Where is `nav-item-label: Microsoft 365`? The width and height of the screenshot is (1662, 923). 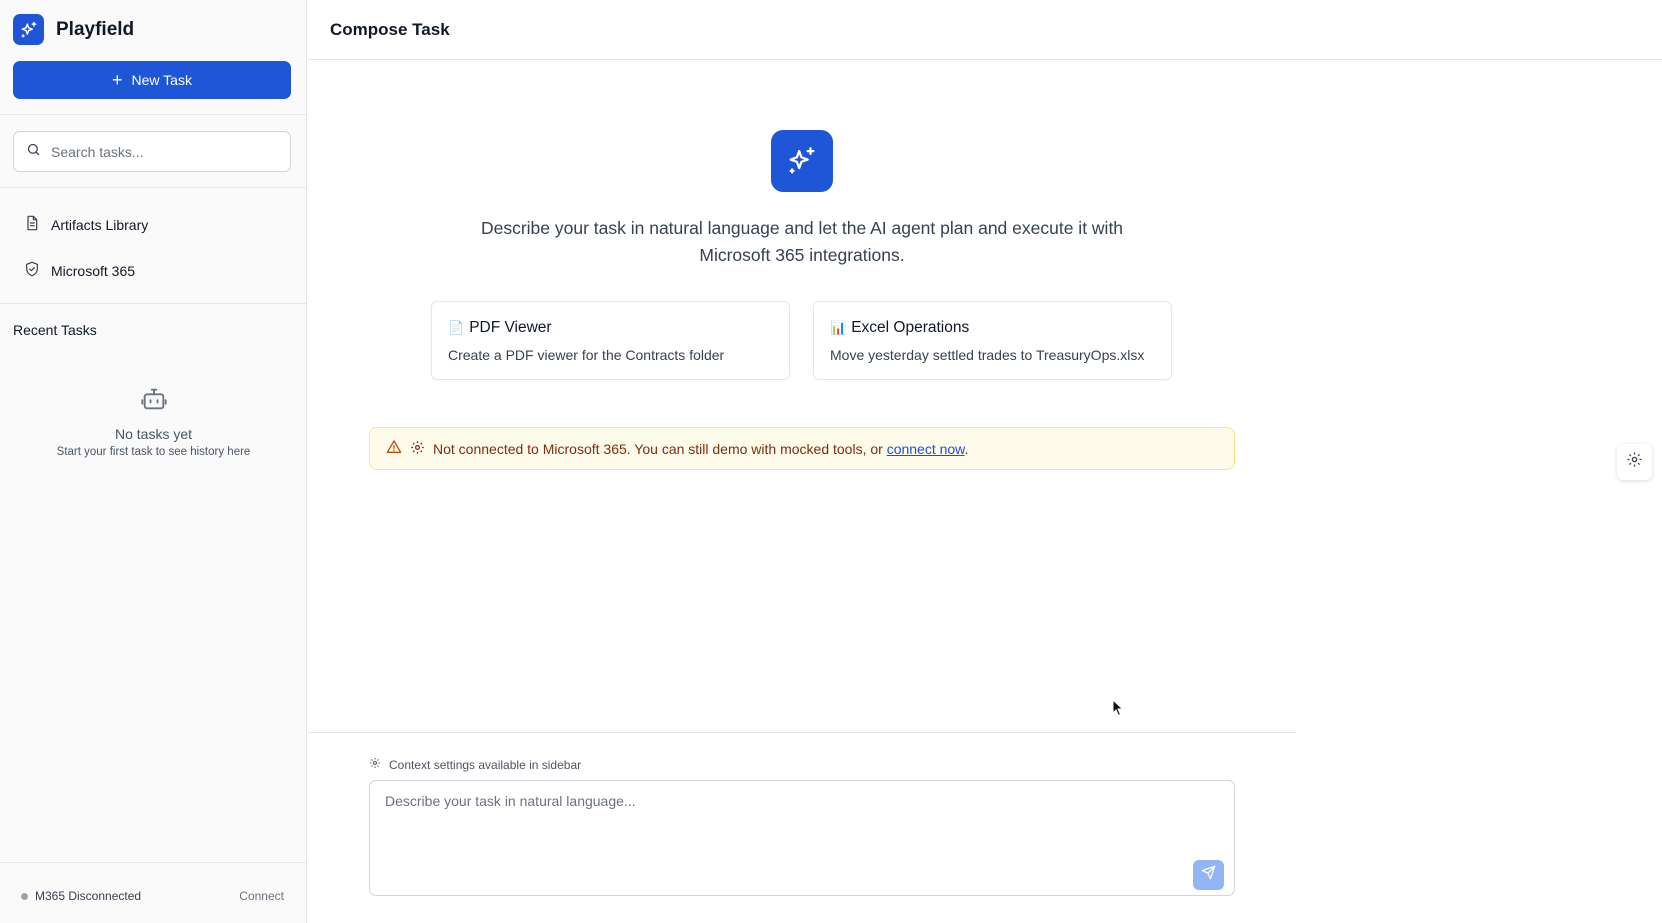
nav-item-label: Microsoft 365 is located at coordinates (93, 270).